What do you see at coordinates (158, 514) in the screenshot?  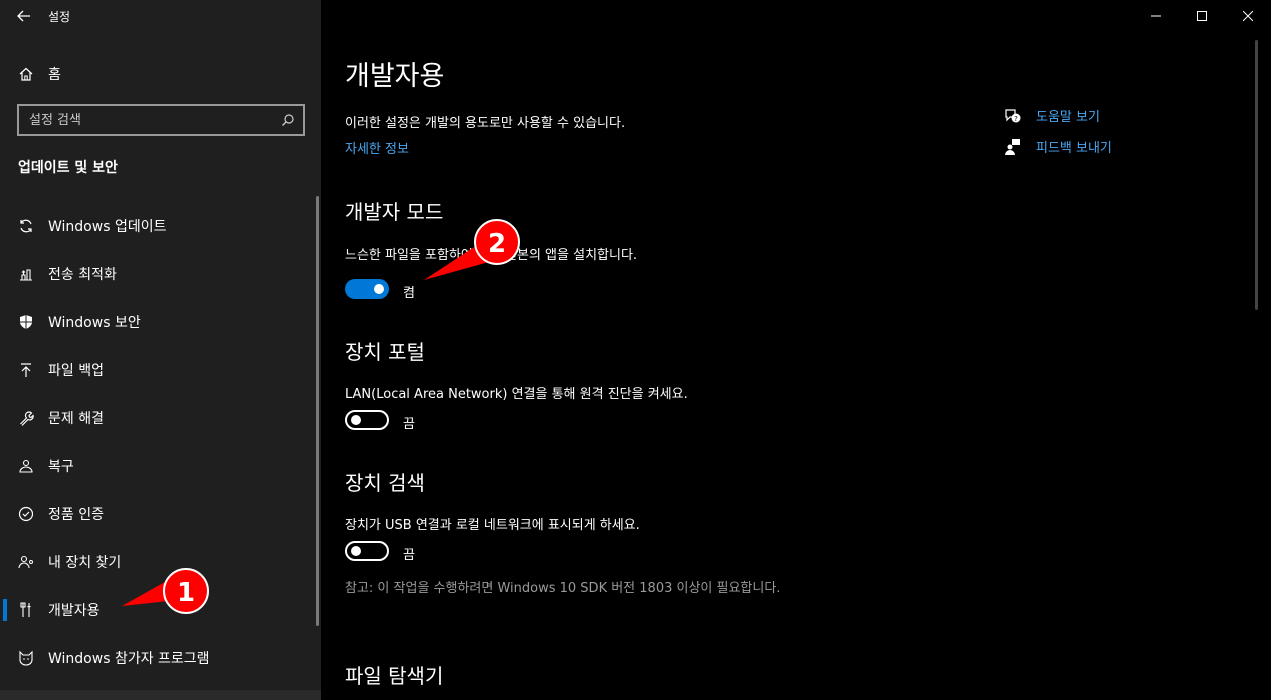 I see `sidebar-item-activation: 정품 인증` at bounding box center [158, 514].